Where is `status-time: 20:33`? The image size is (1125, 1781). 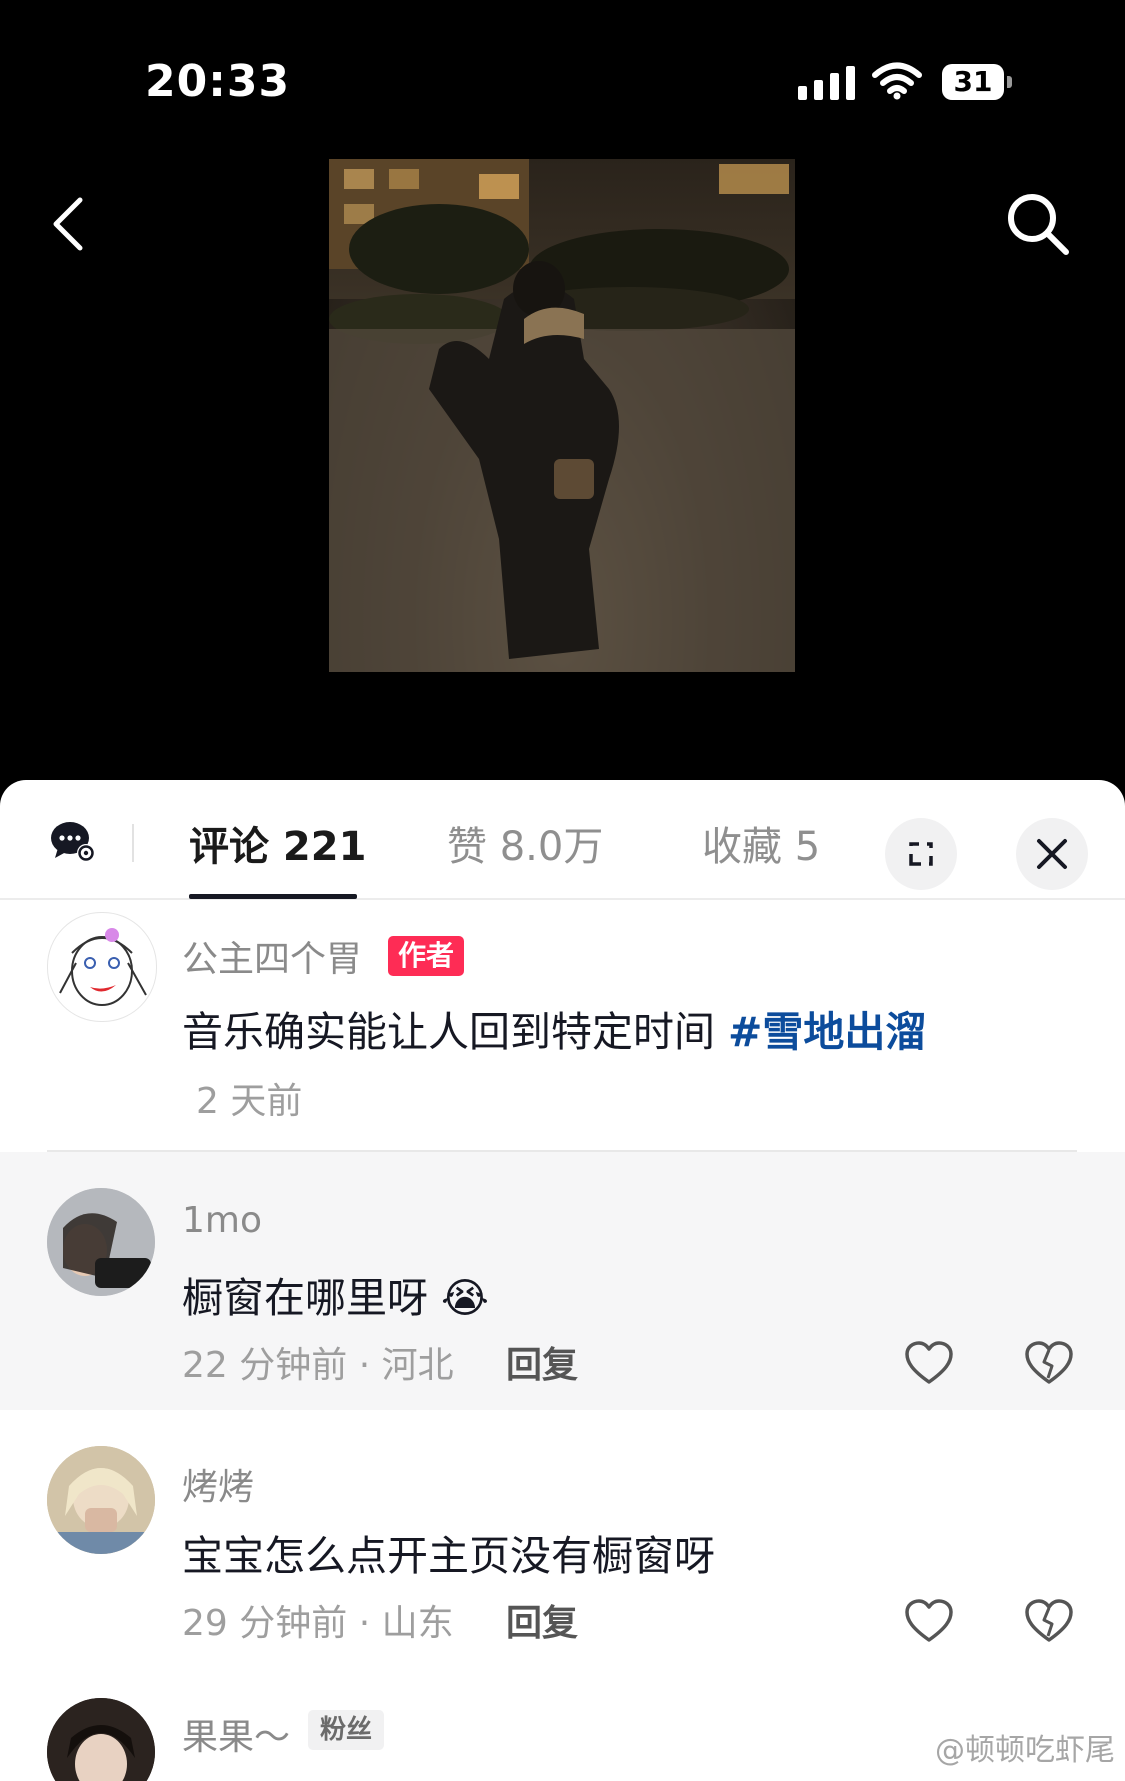 status-time: 20:33 is located at coordinates (218, 81).